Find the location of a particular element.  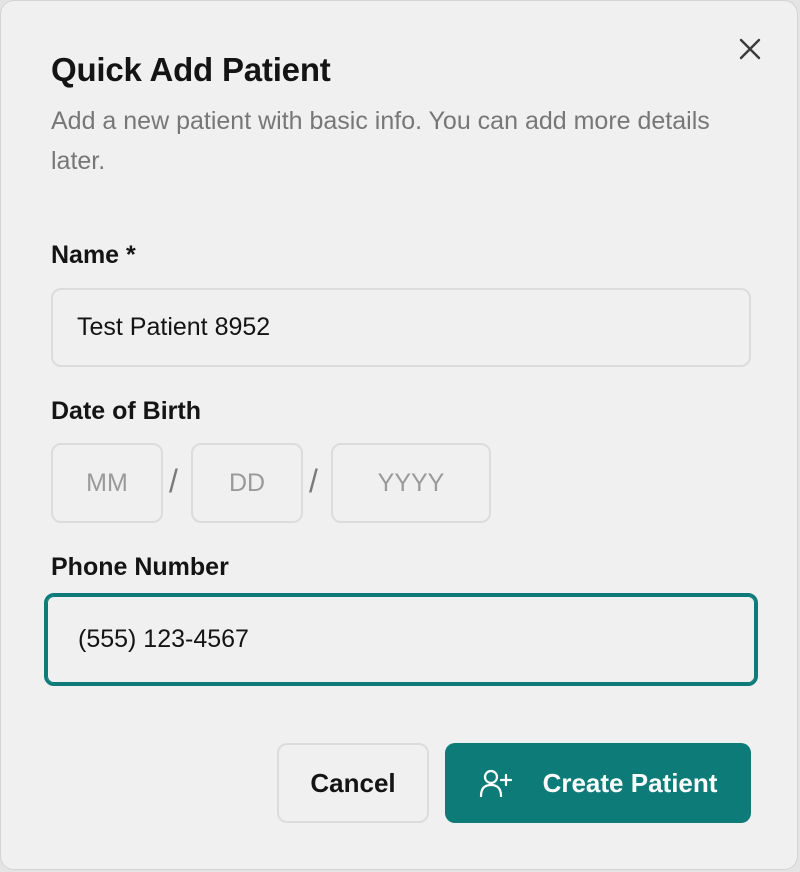

cancel-button-label: Cancel is located at coordinates (353, 782).